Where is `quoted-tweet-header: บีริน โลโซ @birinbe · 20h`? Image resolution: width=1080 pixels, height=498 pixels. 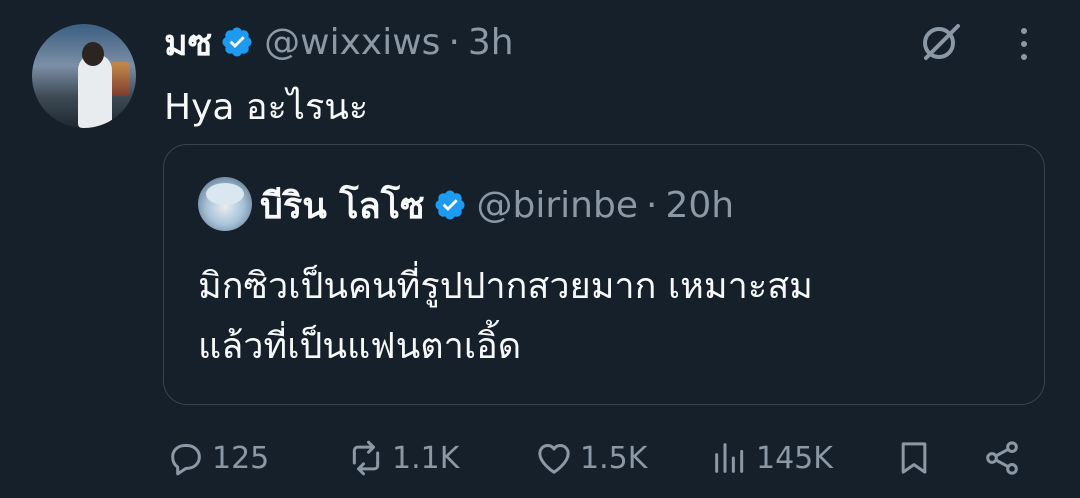 quoted-tweet-header: บีริน โลโซ @birinbe · 20h is located at coordinates (497, 205).